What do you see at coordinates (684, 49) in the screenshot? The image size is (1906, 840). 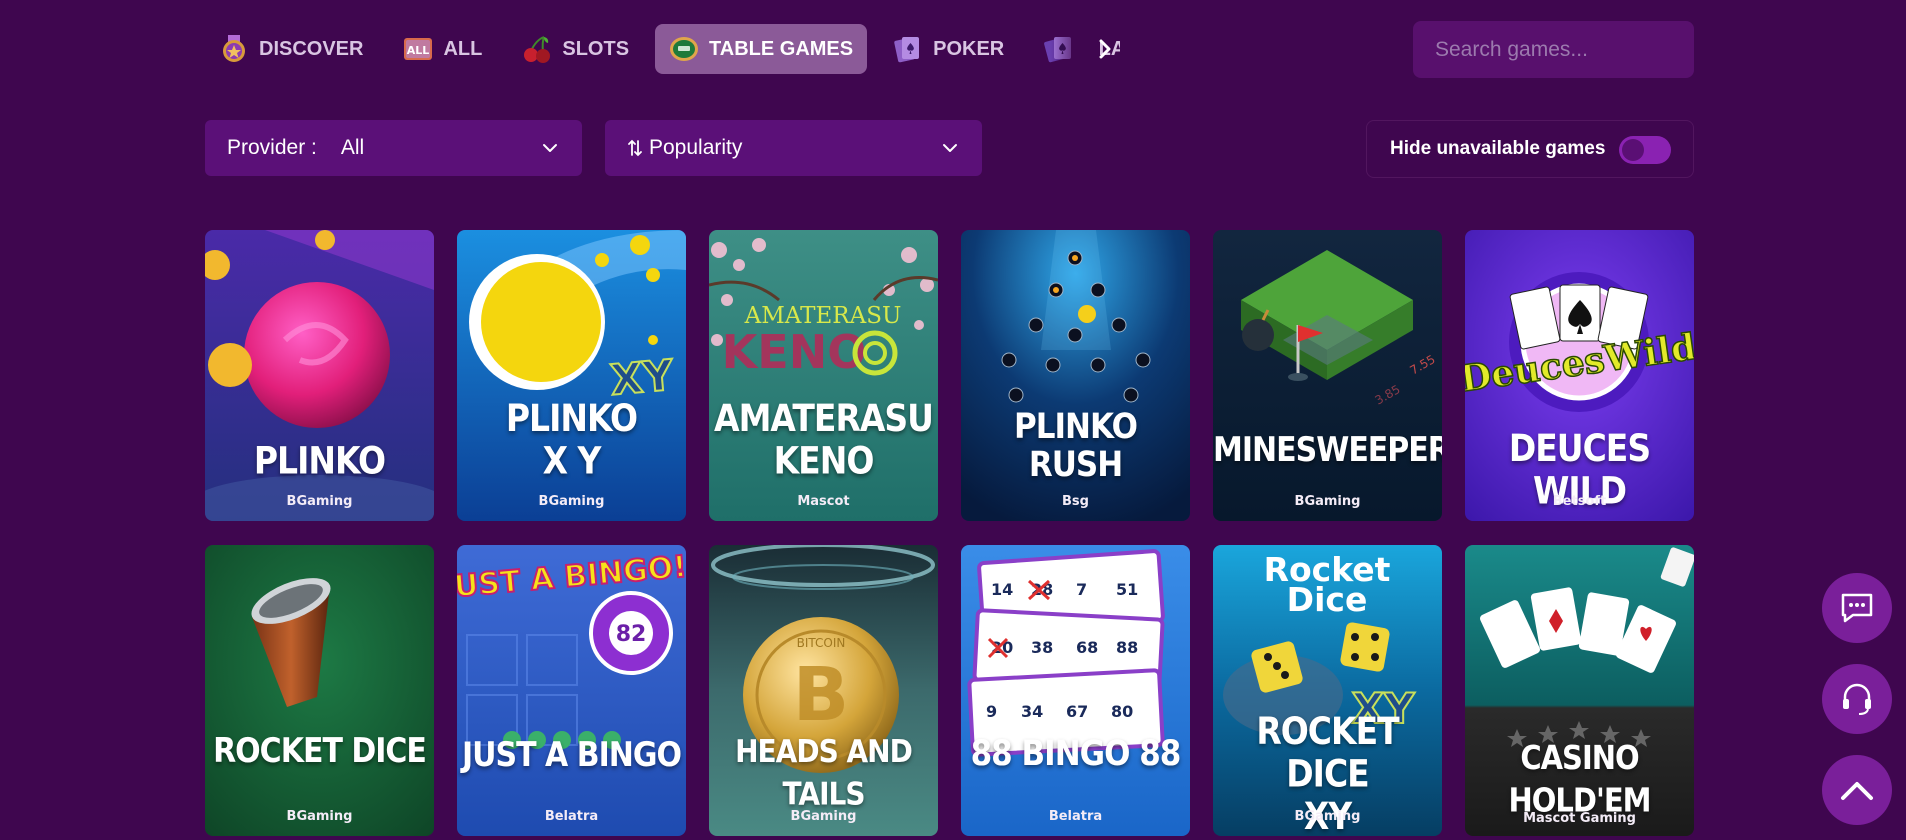 I see `table-chip-icon` at bounding box center [684, 49].